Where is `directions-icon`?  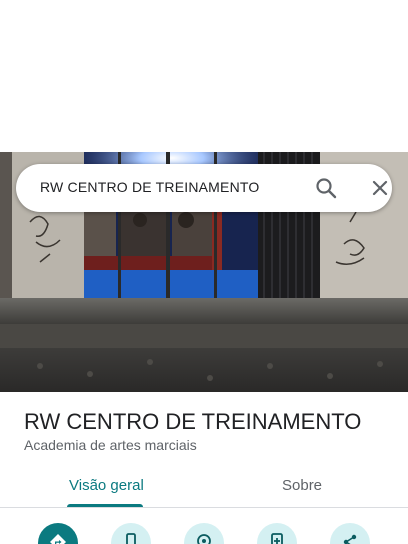
directions-icon is located at coordinates (58, 538).